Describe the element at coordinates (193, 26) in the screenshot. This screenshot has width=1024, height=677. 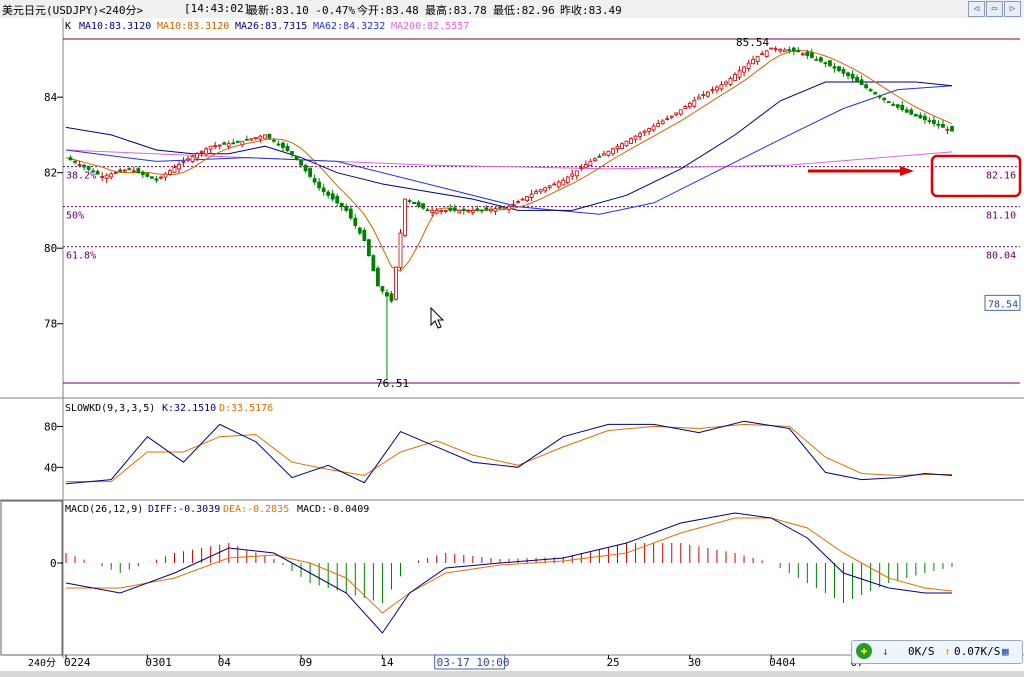
I see `legend-ma10b: MA10:83.3120` at that location.